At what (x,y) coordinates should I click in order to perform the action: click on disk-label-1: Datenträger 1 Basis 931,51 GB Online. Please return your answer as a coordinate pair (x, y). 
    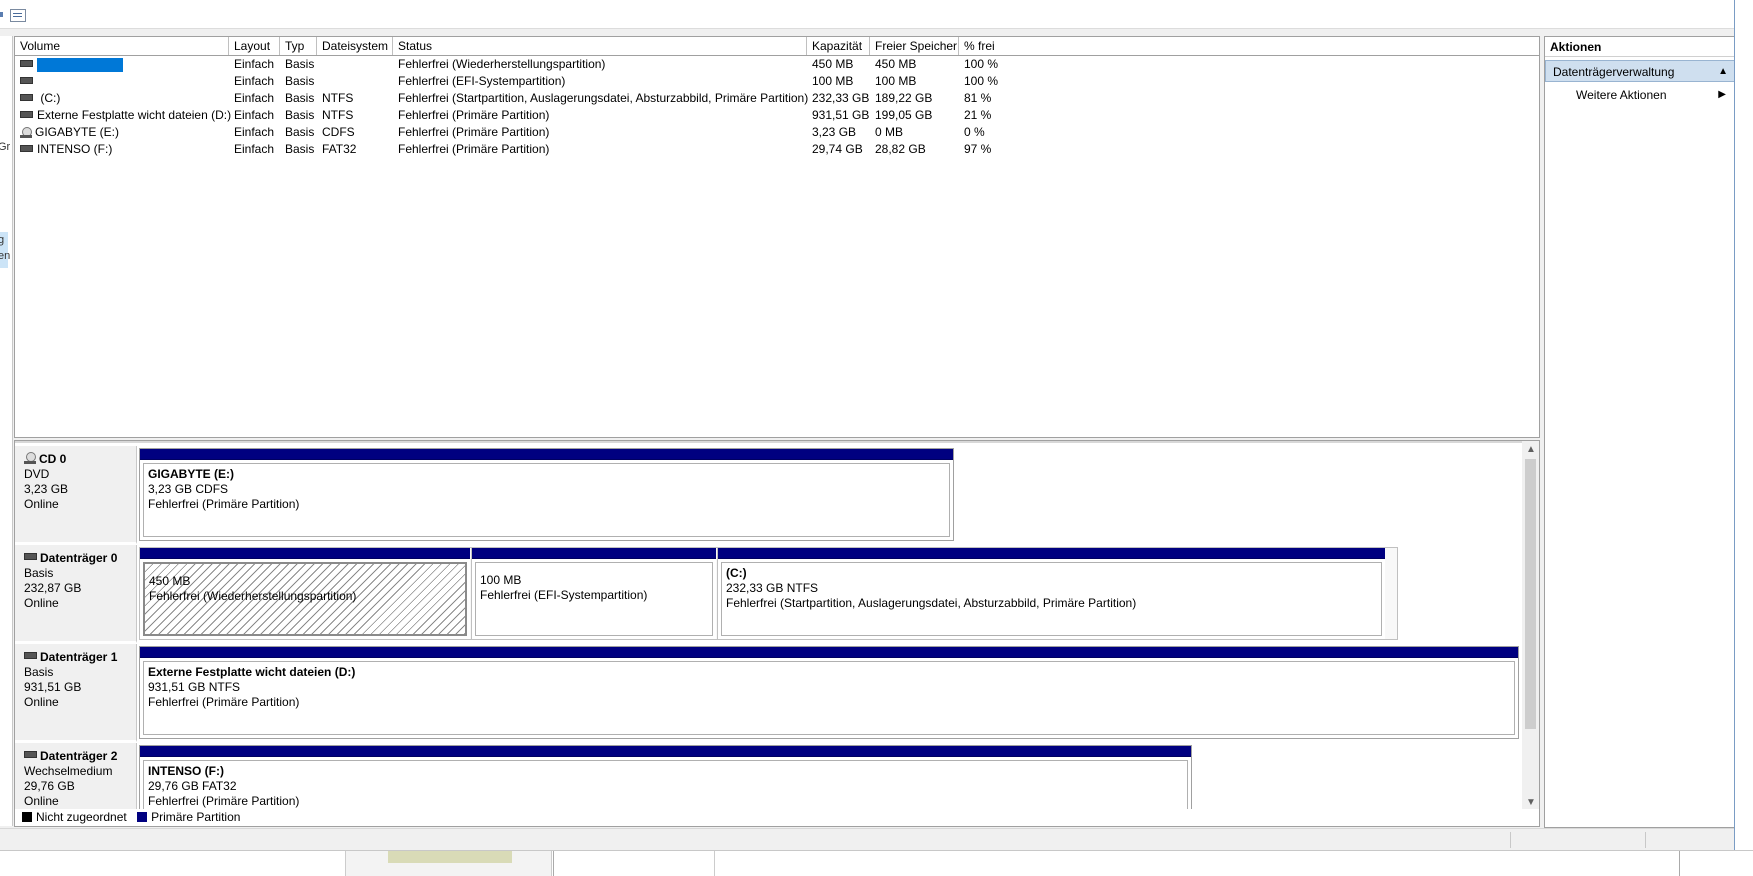
    Looking at the image, I should click on (76, 693).